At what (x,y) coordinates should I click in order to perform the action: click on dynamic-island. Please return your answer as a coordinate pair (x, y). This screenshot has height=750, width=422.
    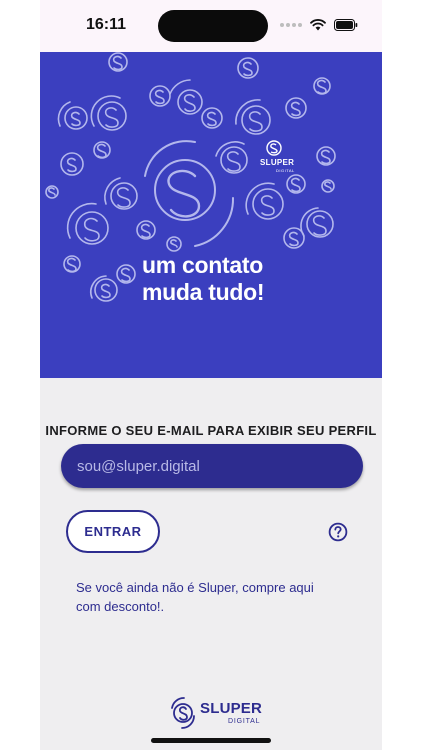
    Looking at the image, I should click on (213, 26).